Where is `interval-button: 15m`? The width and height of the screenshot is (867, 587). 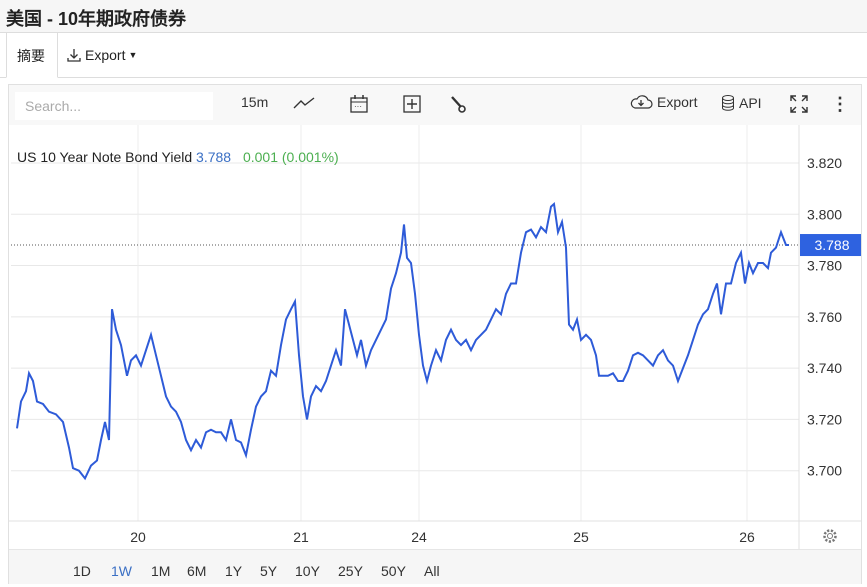
interval-button: 15m is located at coordinates (254, 102).